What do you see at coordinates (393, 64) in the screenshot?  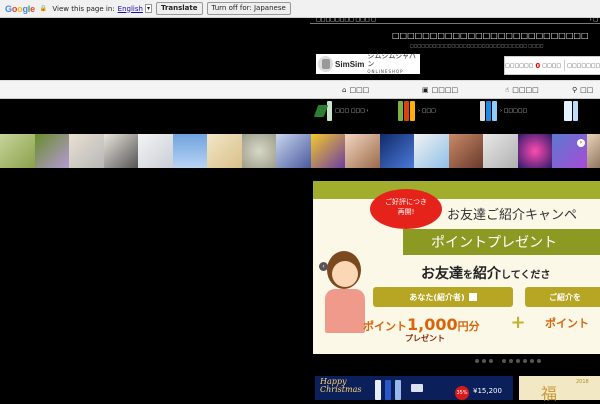 I see `logo-text-jp: シムシムジャパン ONLINESHOP` at bounding box center [393, 64].